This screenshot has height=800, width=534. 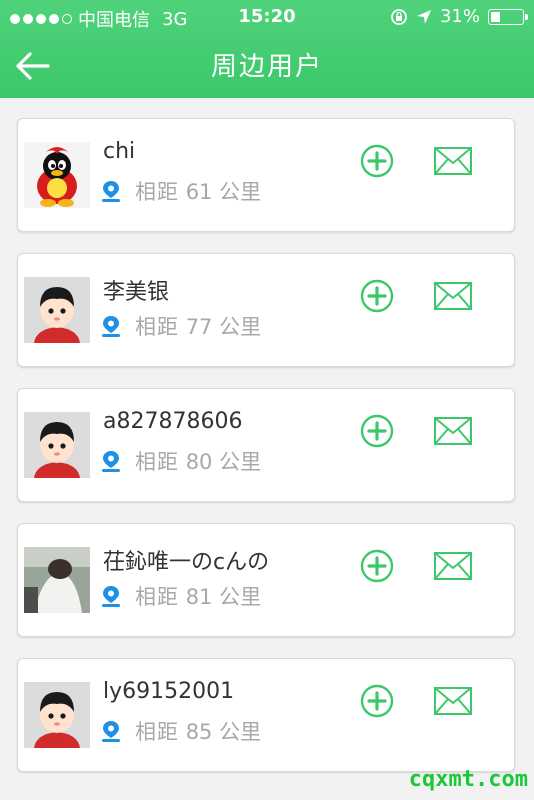 I want to click on distance-text: 相距 61 公里, so click(x=198, y=191).